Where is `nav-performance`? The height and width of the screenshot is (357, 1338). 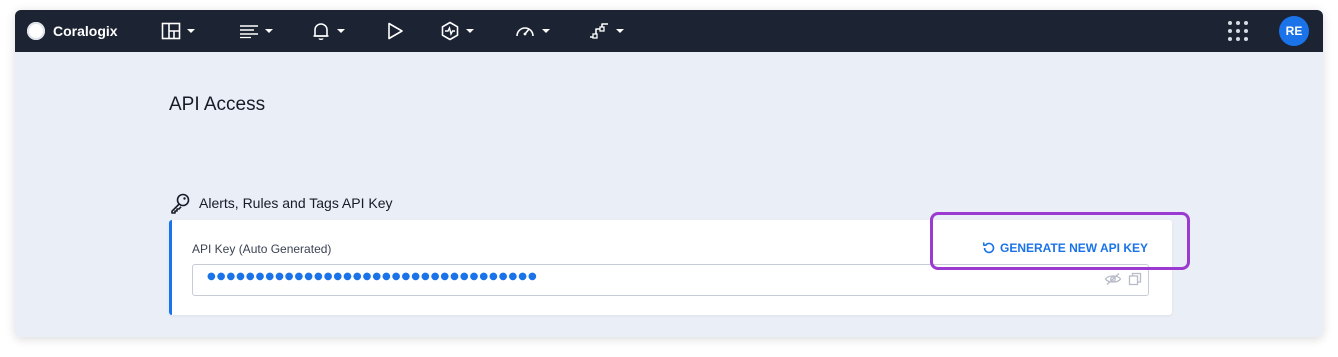 nav-performance is located at coordinates (532, 31).